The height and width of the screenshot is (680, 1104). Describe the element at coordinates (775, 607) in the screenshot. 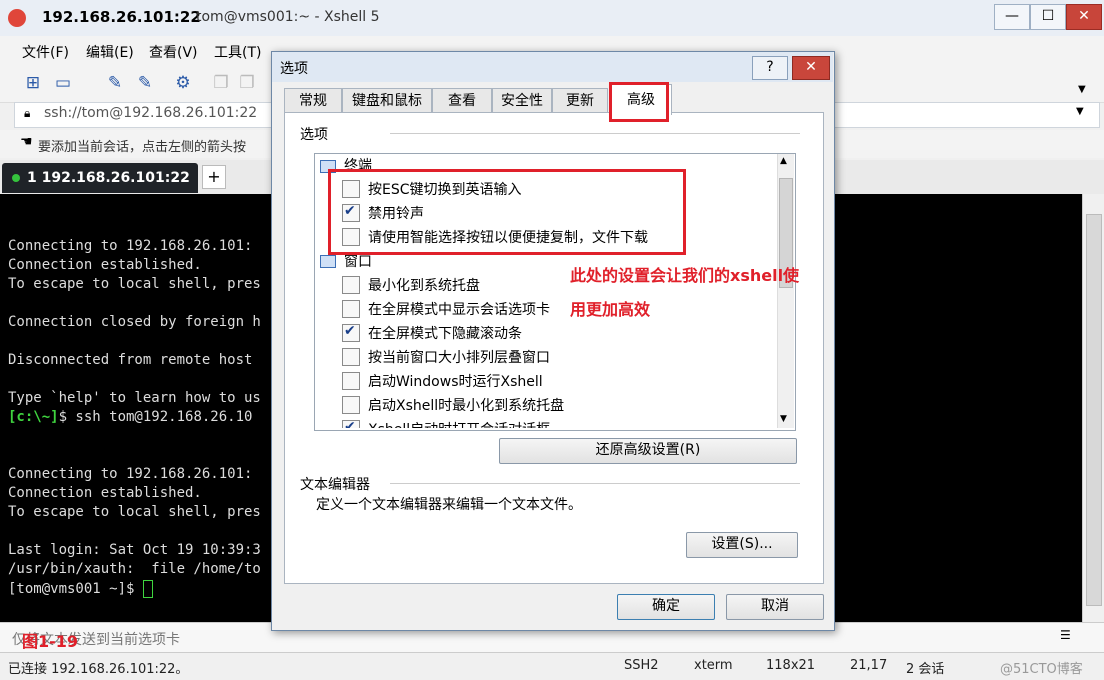

I see `cancel-button: 取消` at that location.